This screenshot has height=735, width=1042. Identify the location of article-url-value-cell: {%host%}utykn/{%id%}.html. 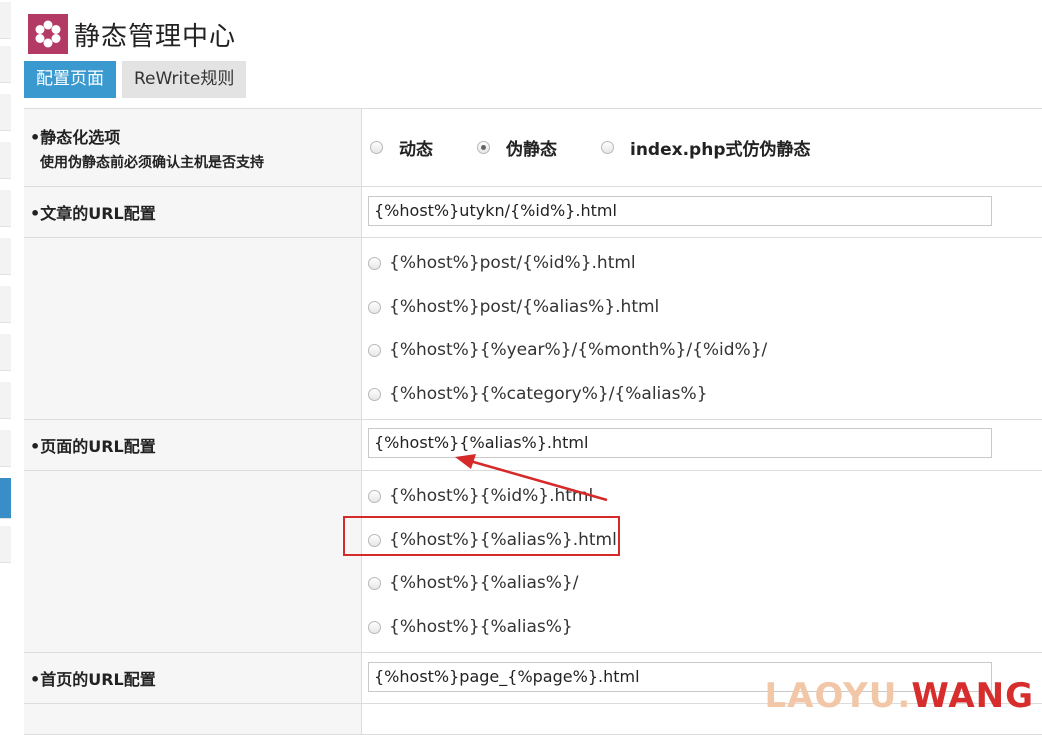
(702, 212).